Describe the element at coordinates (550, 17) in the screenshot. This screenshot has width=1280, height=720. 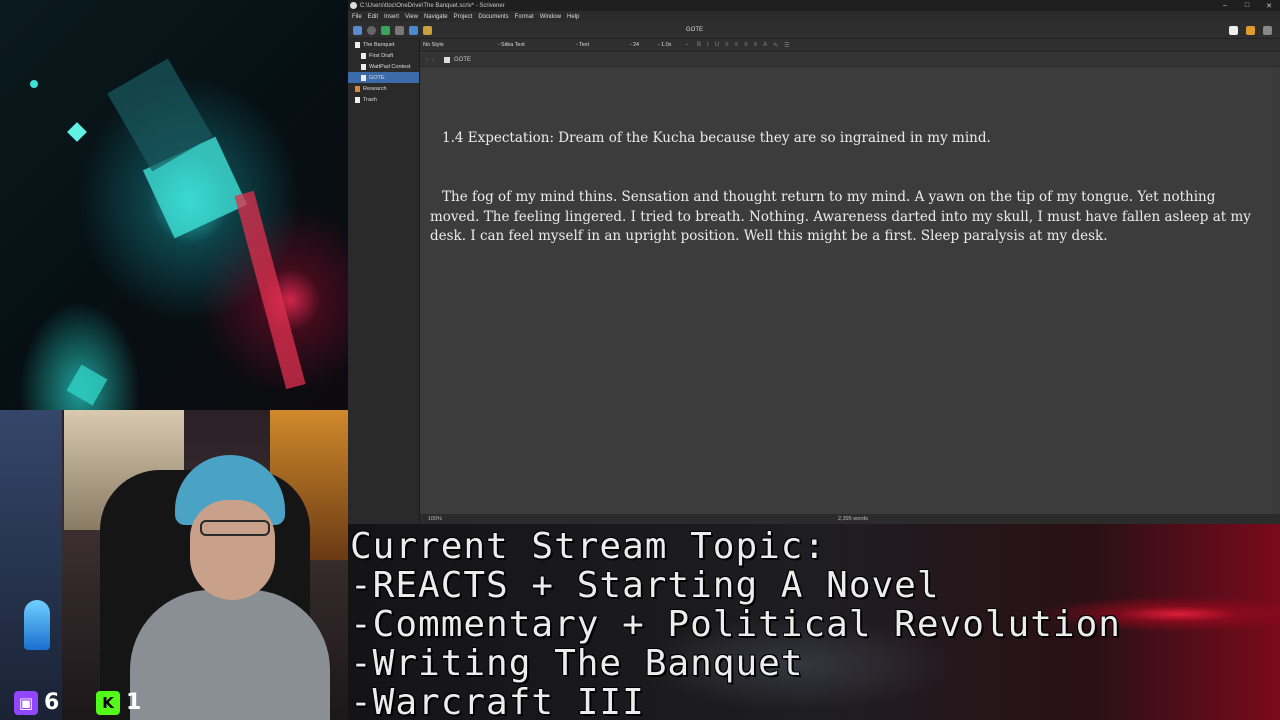
I see `menu-window: Window` at that location.